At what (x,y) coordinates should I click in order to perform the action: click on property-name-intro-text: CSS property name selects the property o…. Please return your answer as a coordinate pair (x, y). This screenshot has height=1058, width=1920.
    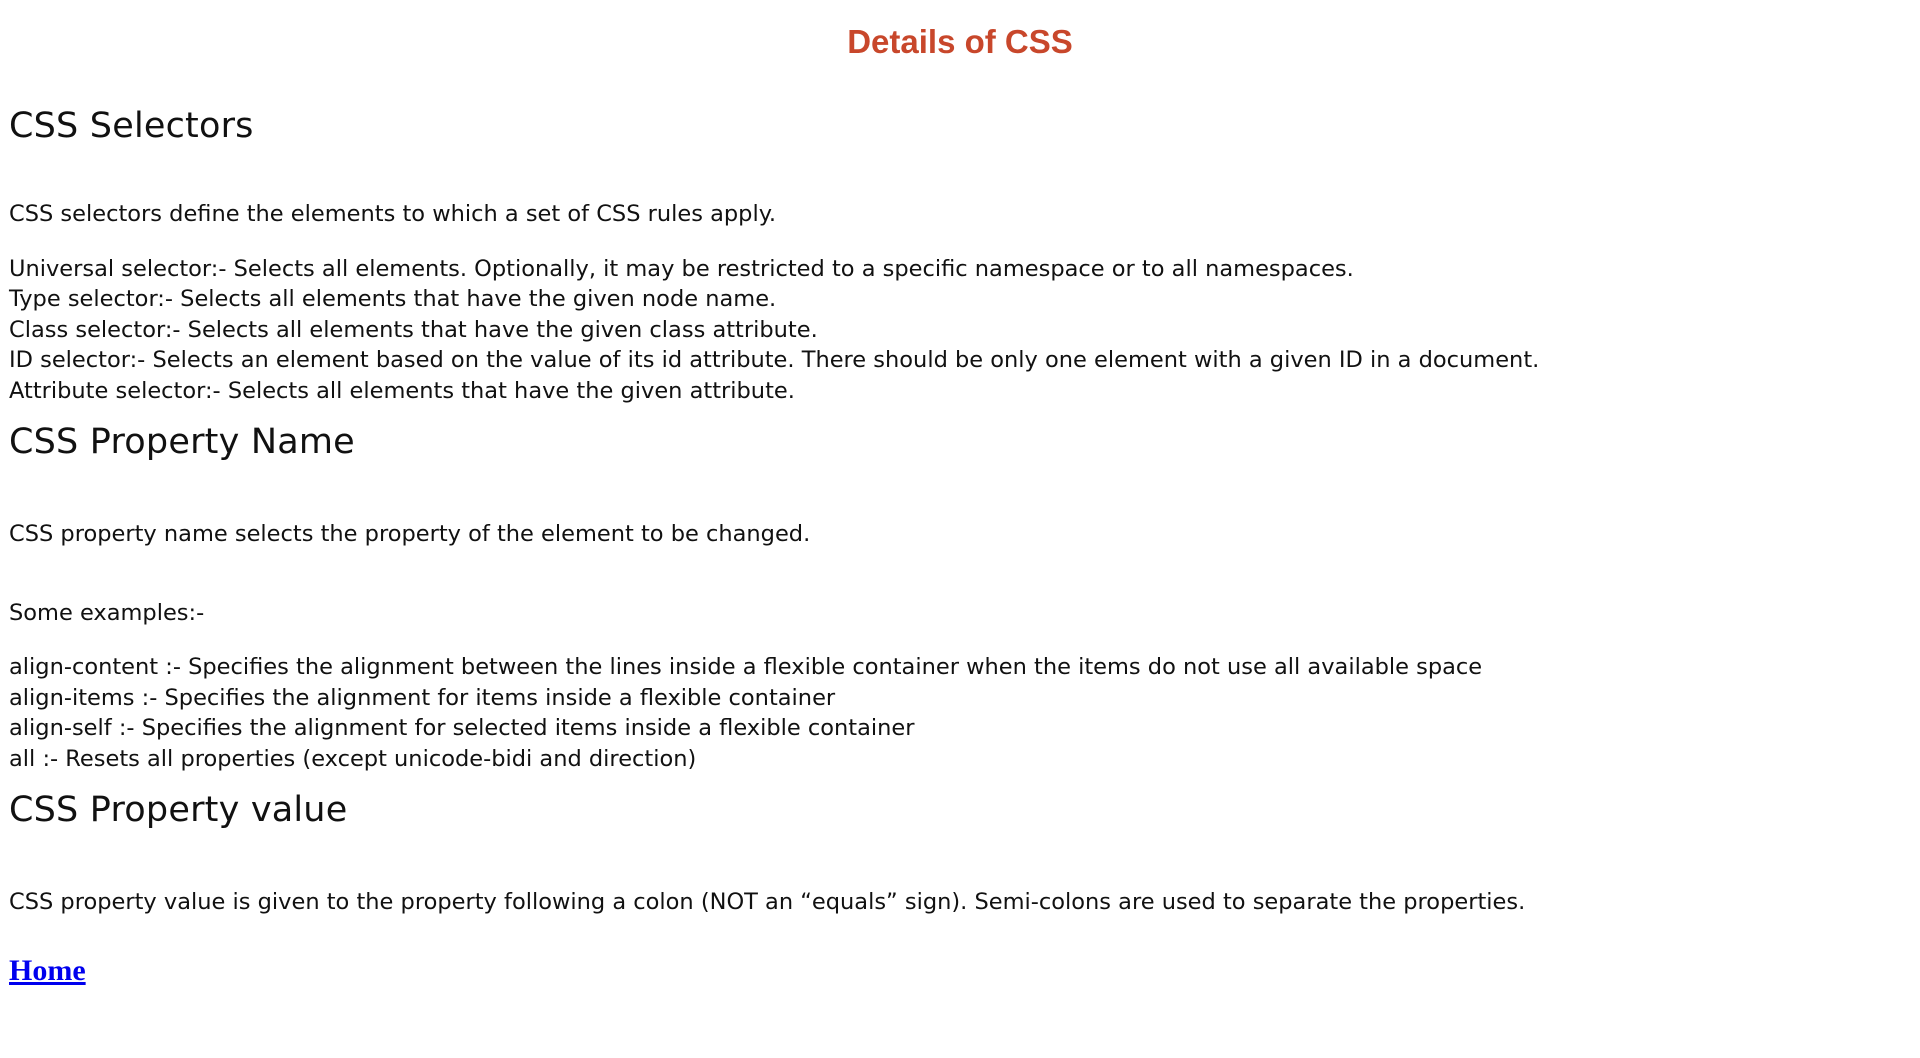
    Looking at the image, I should click on (410, 534).